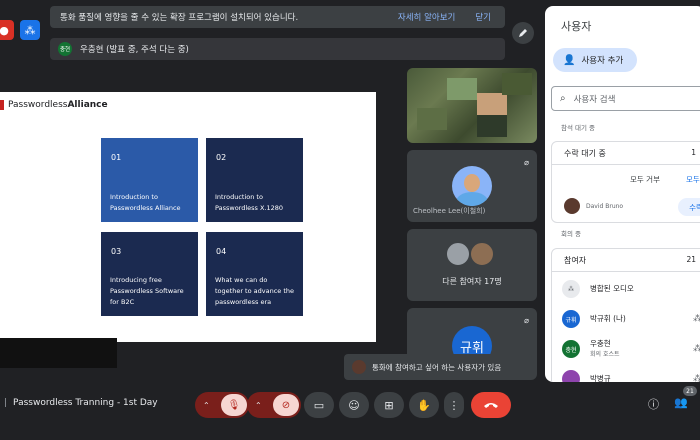  I want to click on tile-text: Introduction to Passwordless Alliance, so click(145, 202).